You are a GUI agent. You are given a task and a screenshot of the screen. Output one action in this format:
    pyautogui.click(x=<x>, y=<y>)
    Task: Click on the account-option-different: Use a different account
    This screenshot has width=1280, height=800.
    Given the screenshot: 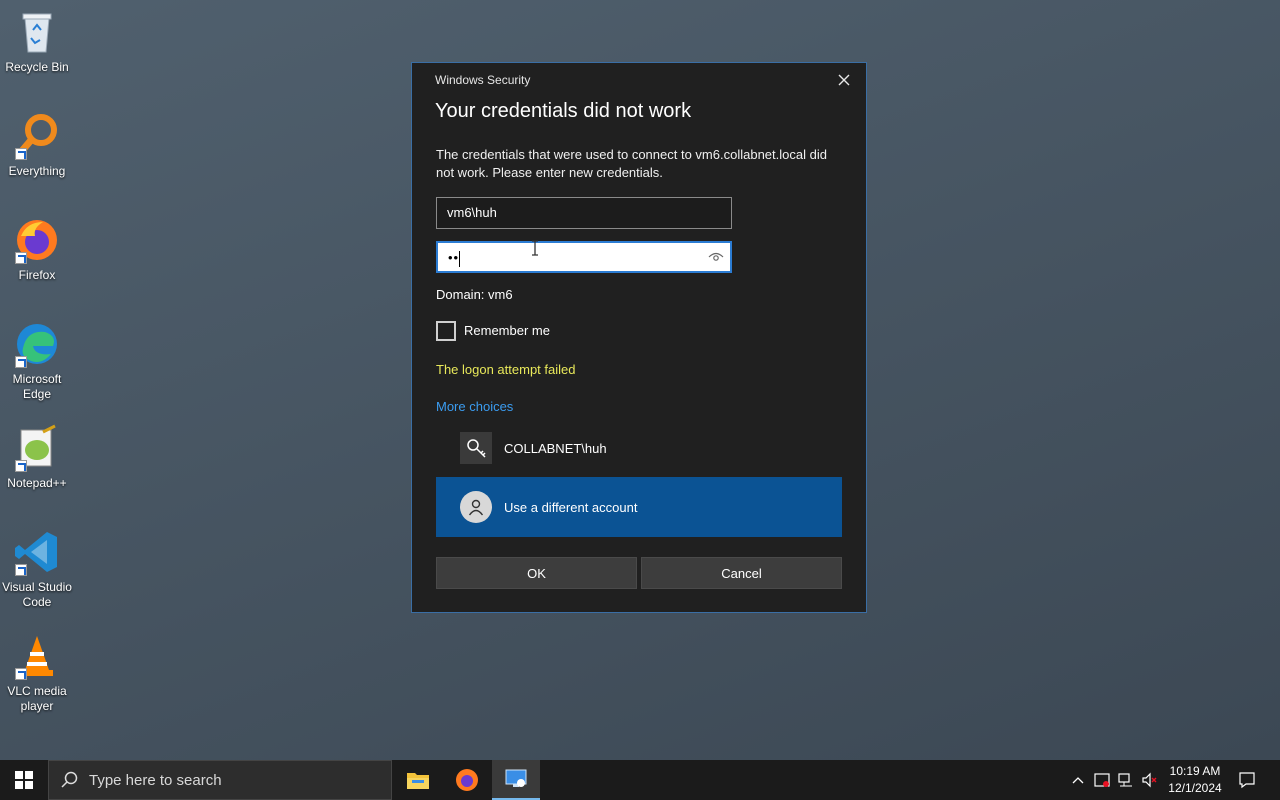 What is the action you would take?
    pyautogui.click(x=639, y=507)
    